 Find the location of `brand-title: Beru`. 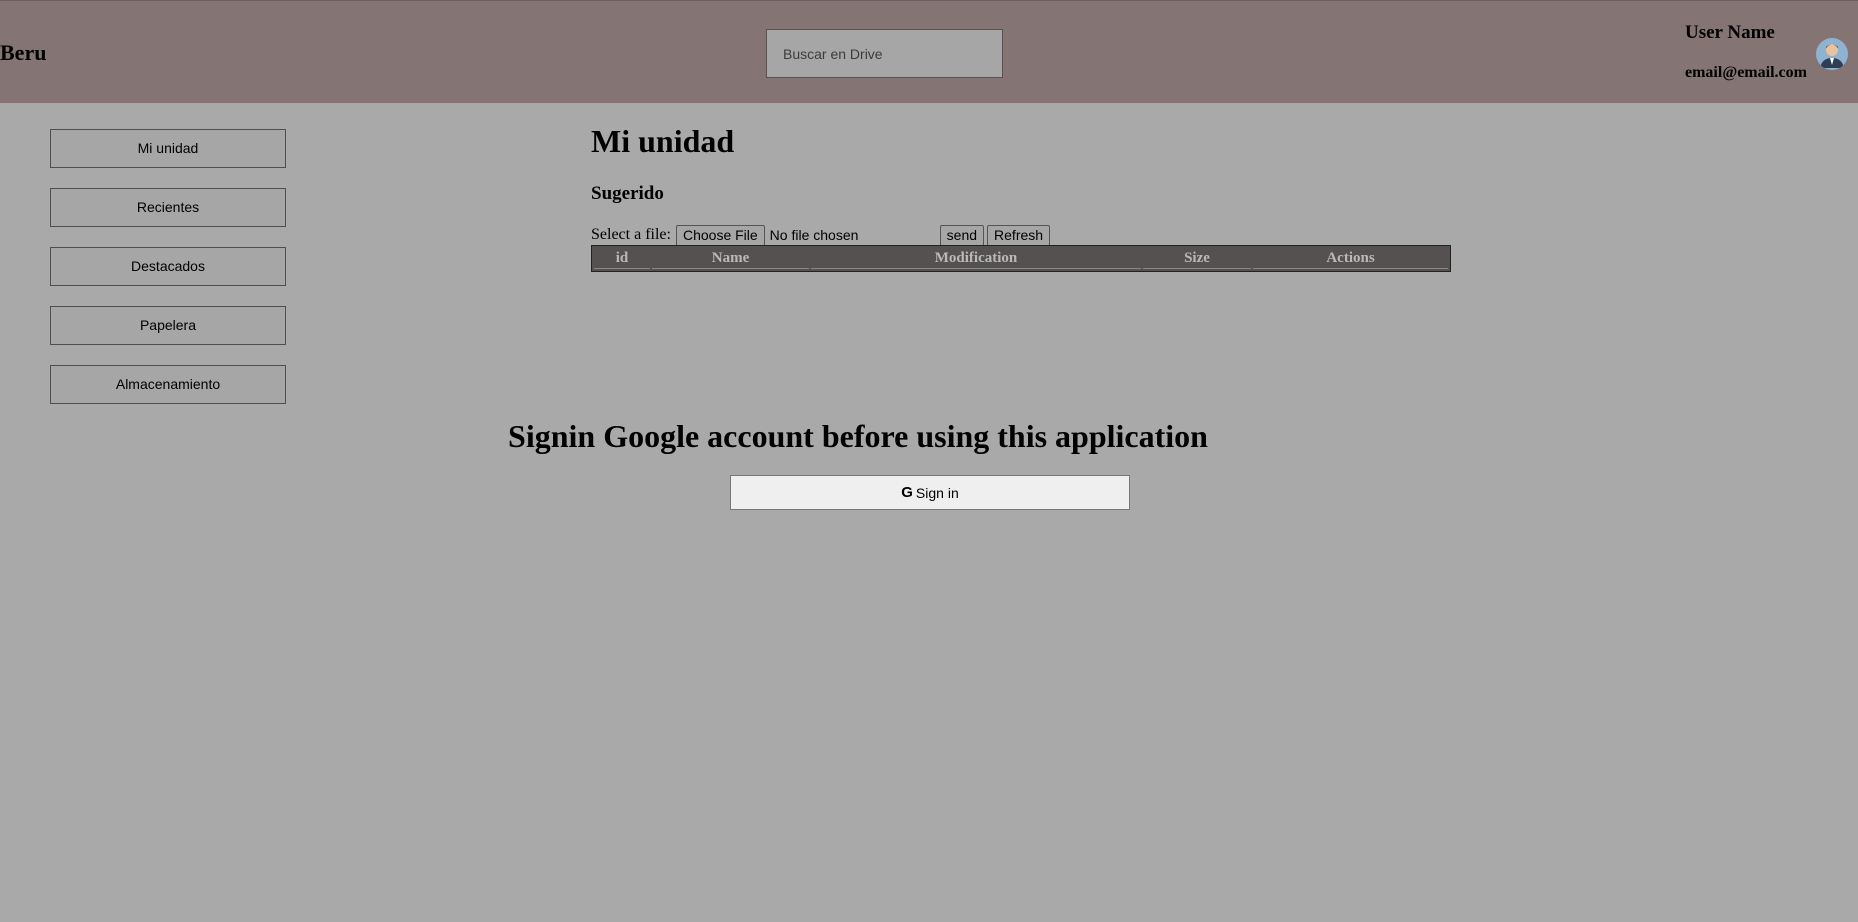

brand-title: Beru is located at coordinates (23, 52).